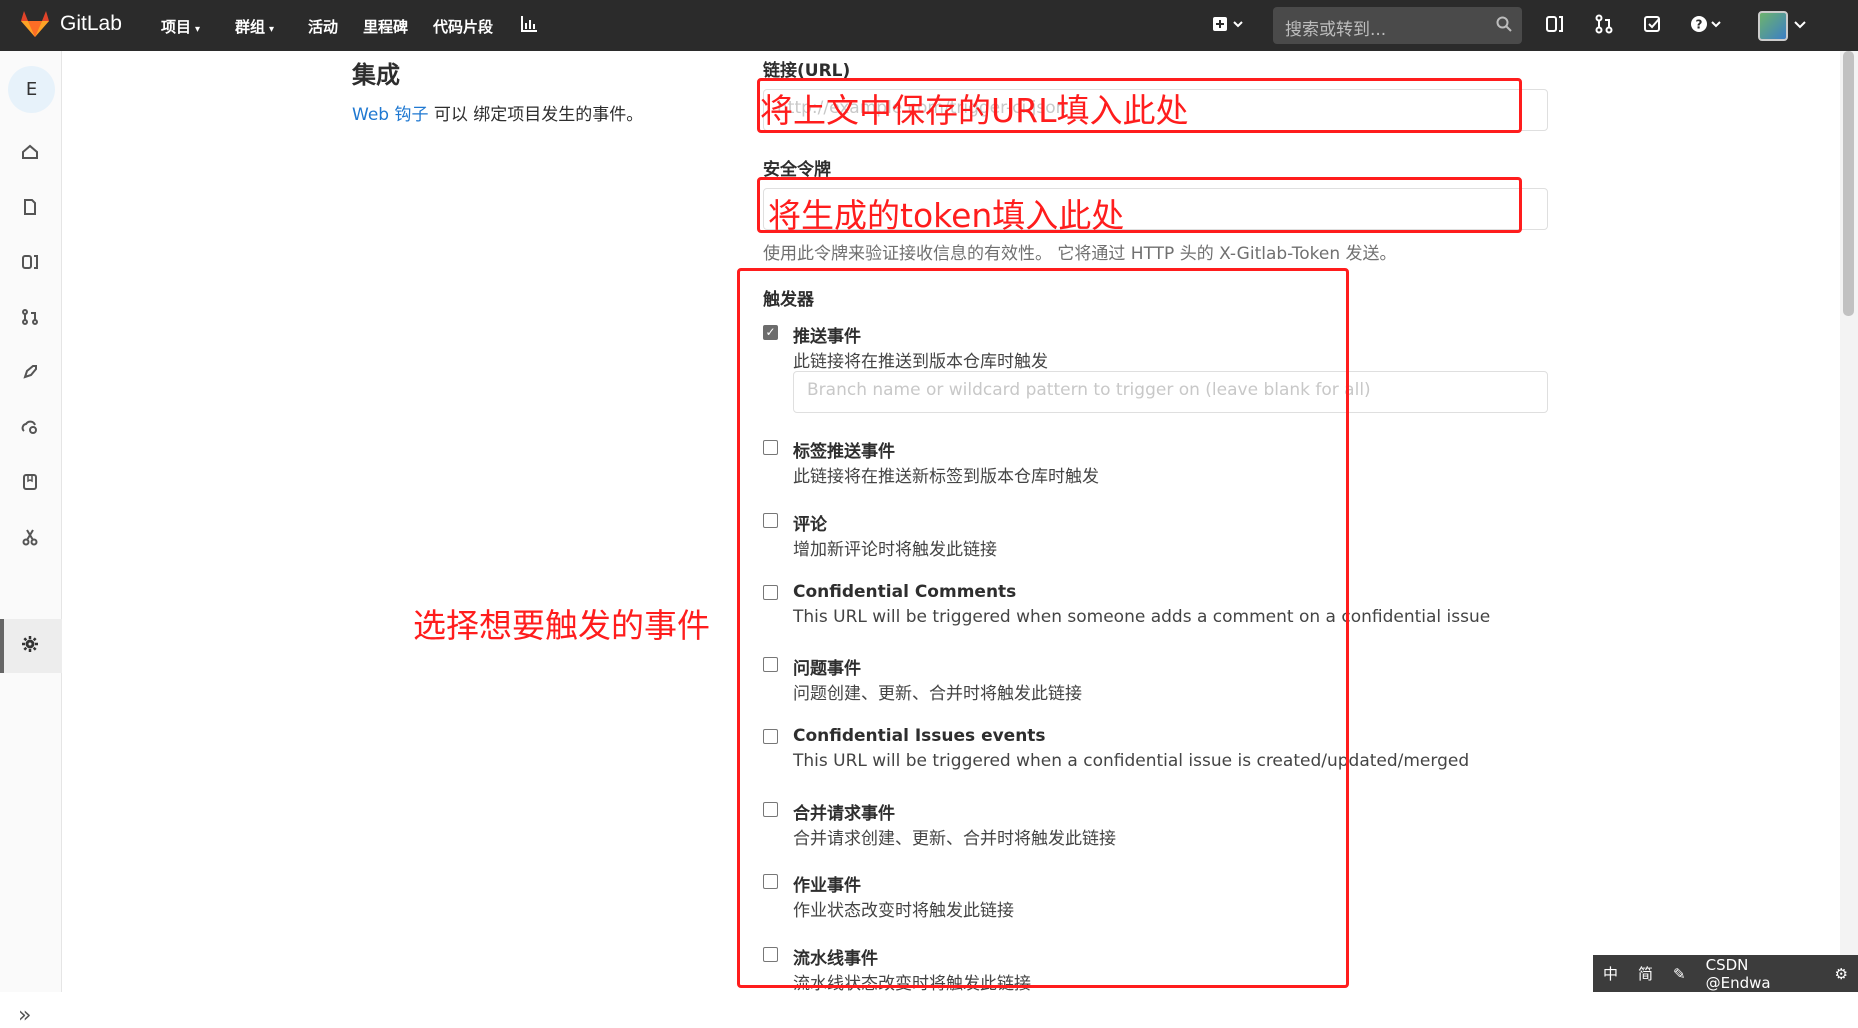 This screenshot has width=1858, height=1028. I want to click on file-icon, so click(30, 209).